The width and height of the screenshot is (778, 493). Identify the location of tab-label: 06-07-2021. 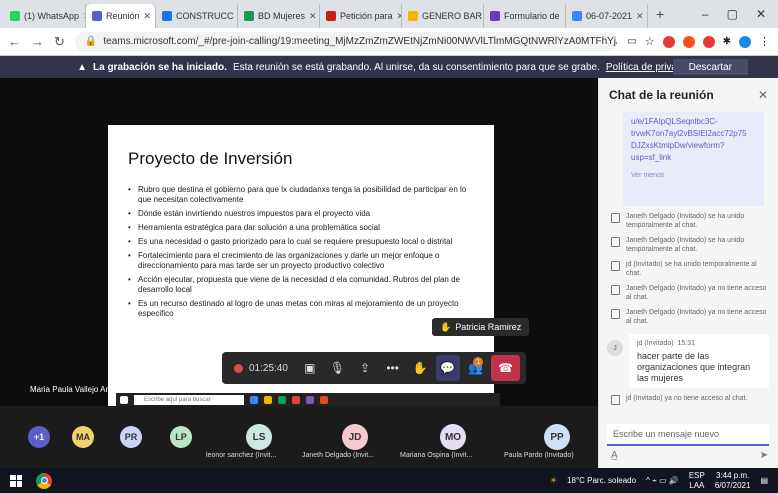
(609, 16).